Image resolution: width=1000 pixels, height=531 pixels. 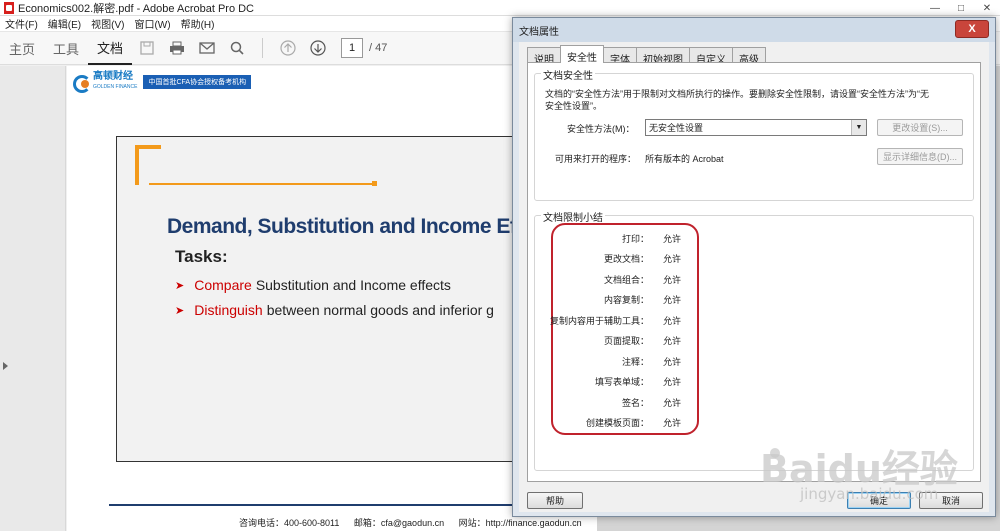 What do you see at coordinates (201, 256) in the screenshot?
I see `tasks-label: Tasks:` at bounding box center [201, 256].